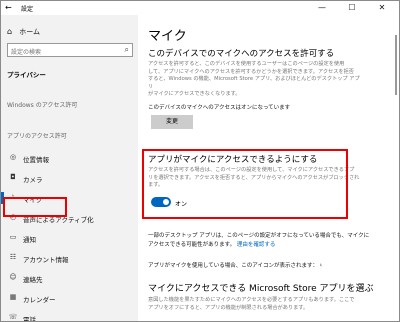 This screenshot has height=322, width=400. Describe the element at coordinates (37, 136) in the screenshot. I see `group-app-permissions: アプリのアクセス許可` at that location.